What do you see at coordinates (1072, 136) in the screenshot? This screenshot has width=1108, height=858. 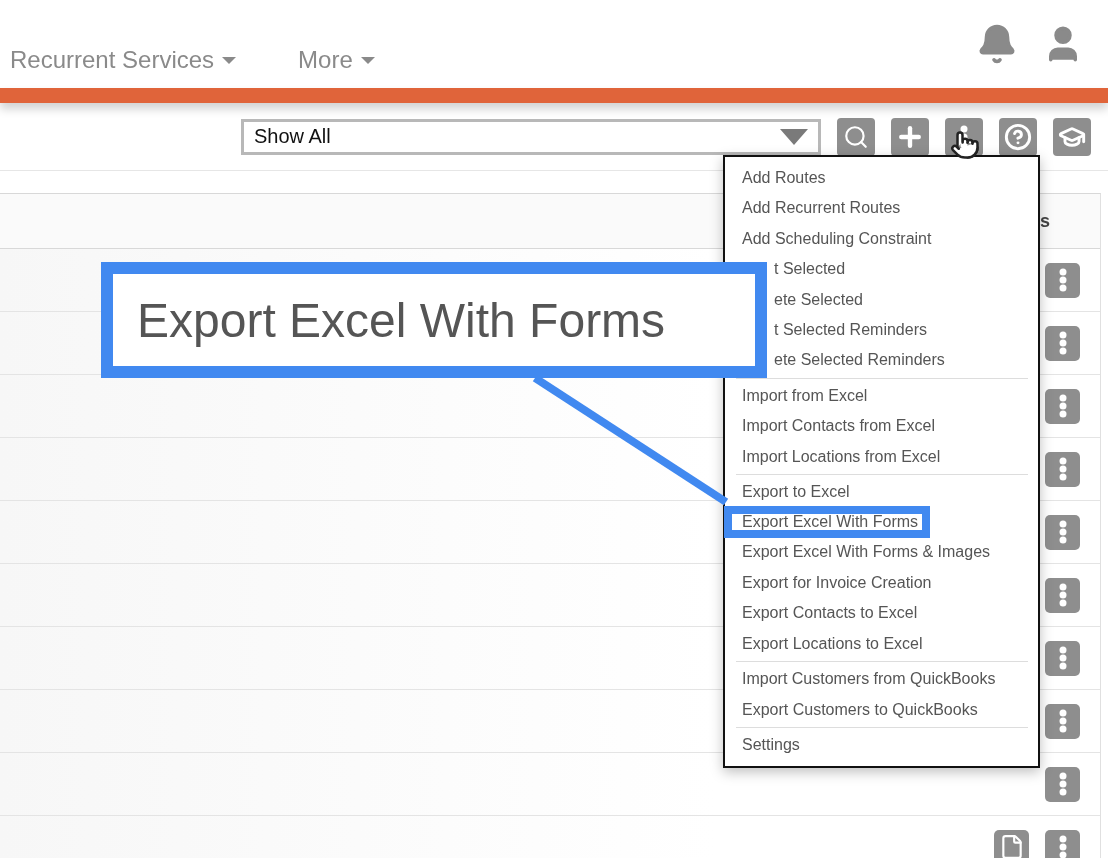 I see `tutorial-button` at bounding box center [1072, 136].